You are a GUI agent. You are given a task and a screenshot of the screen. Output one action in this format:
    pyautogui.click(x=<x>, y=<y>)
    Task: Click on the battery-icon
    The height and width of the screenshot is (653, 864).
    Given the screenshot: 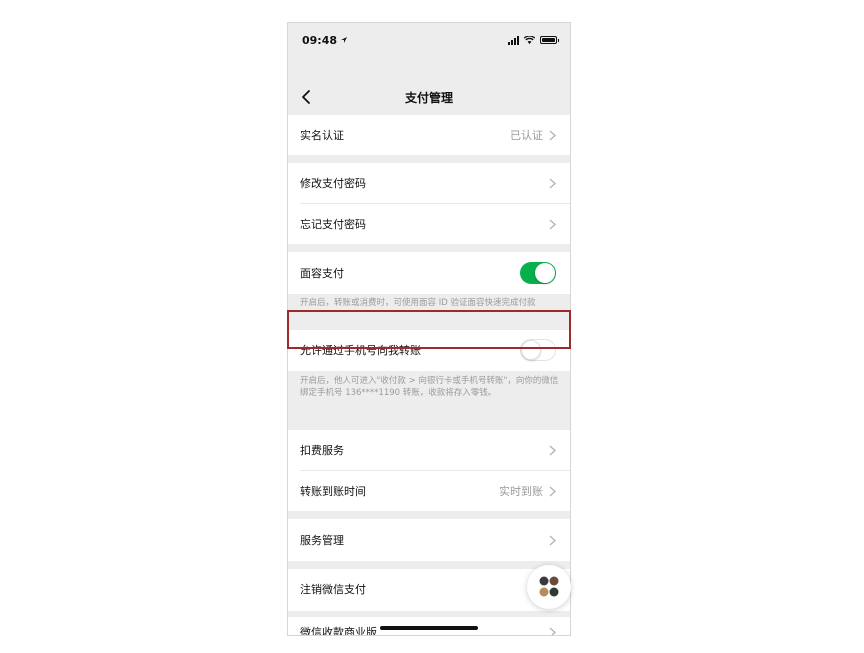 What is the action you would take?
    pyautogui.click(x=549, y=40)
    